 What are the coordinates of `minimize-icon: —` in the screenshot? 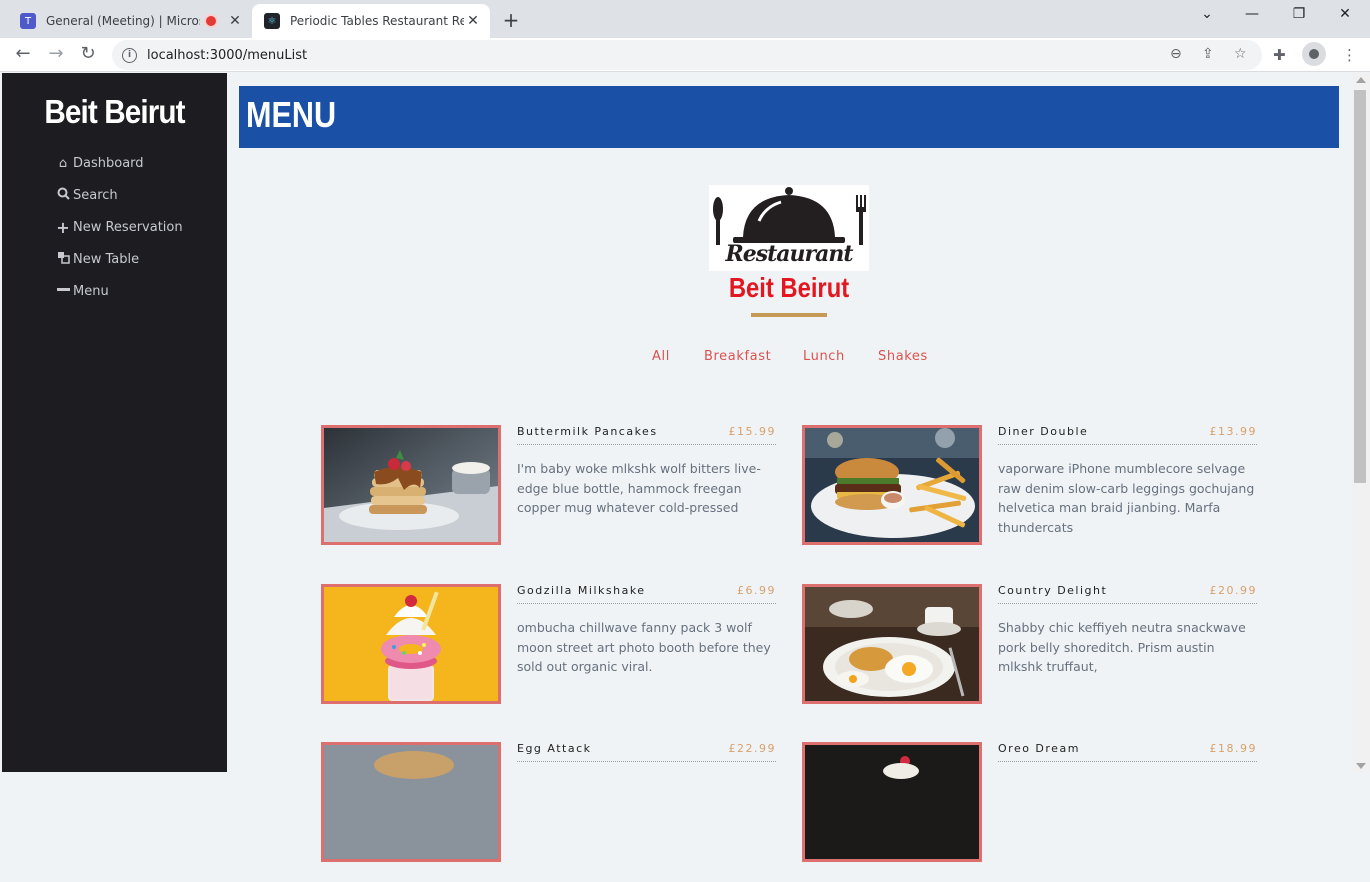 It's located at (1252, 14).